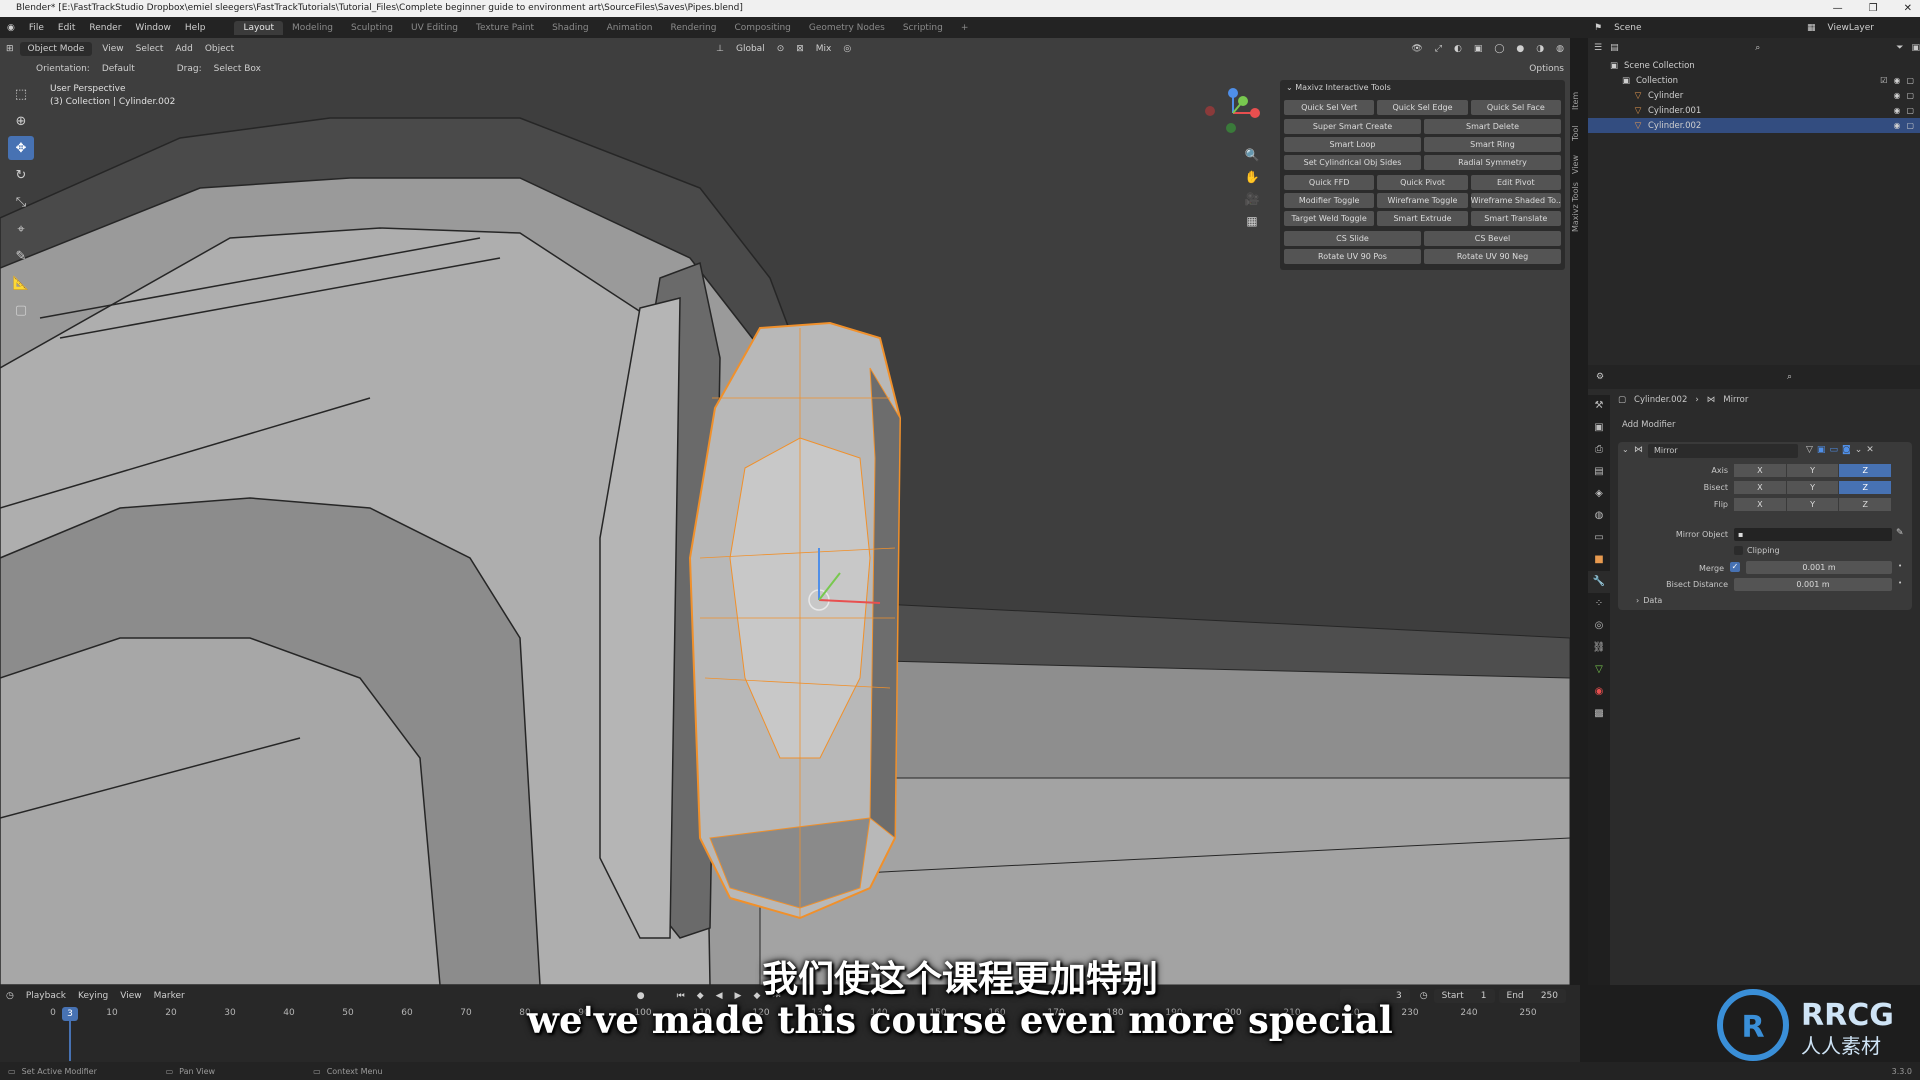  I want to click on close-button: ✕, so click(1908, 8).